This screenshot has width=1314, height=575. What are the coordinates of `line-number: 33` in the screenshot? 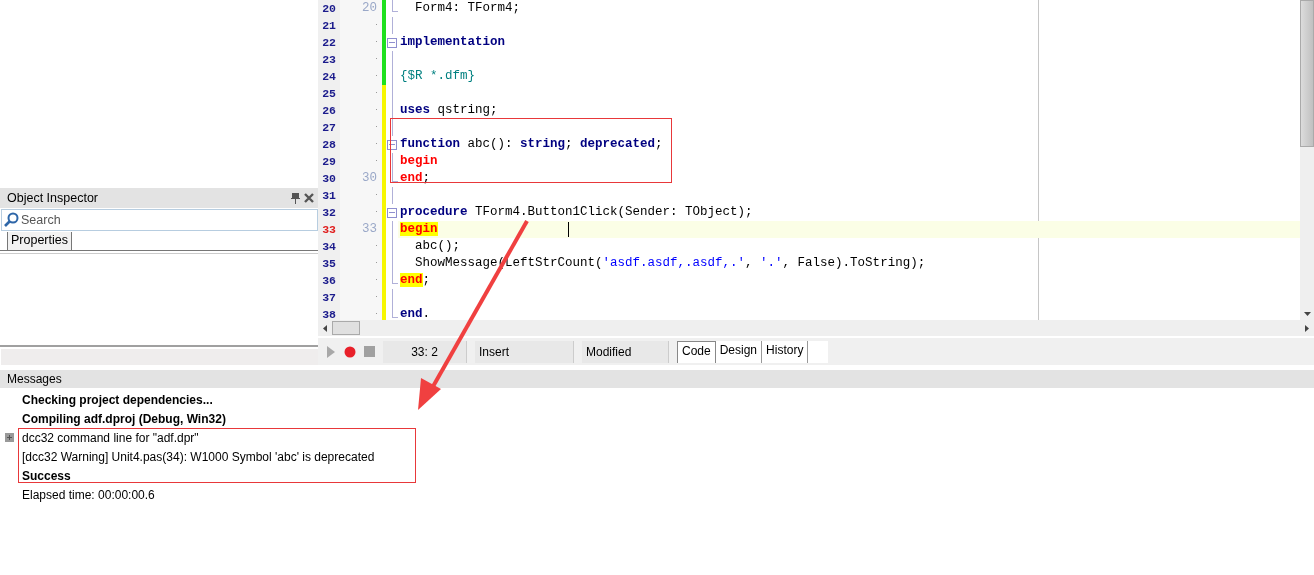 It's located at (329, 229).